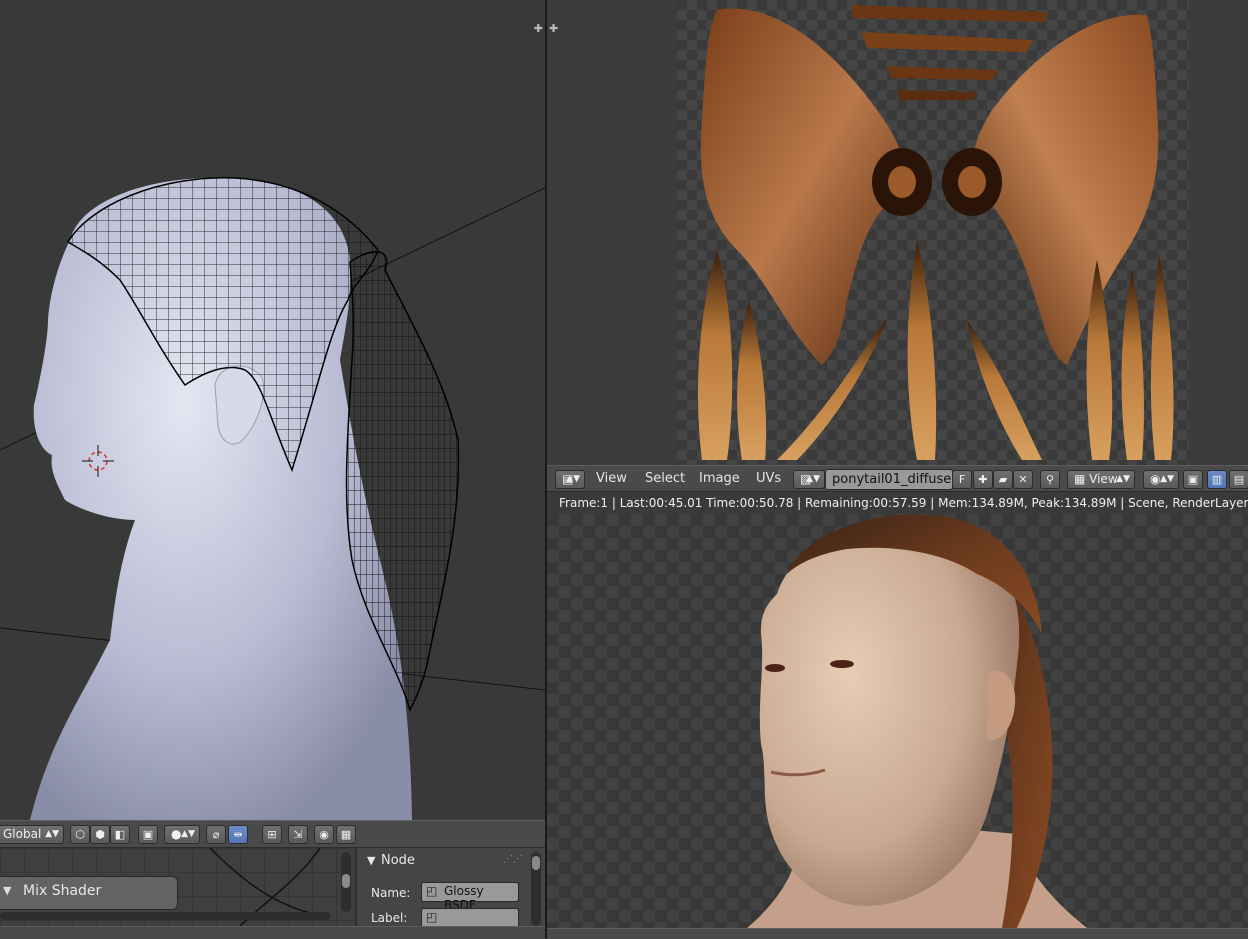 Image resolution: width=1248 pixels, height=939 pixels. I want to click on name-label: Name:, so click(391, 893).